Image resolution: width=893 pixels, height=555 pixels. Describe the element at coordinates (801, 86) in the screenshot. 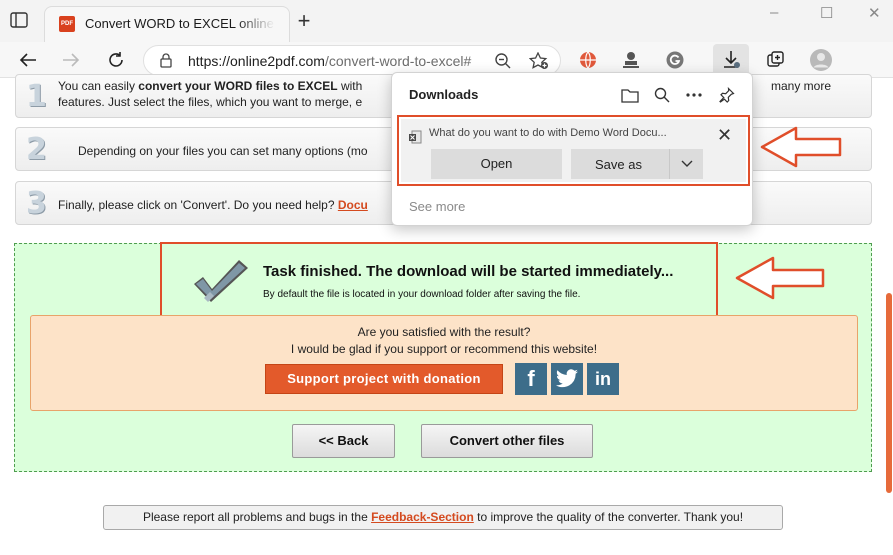

I see `step-text-tail: many more` at that location.